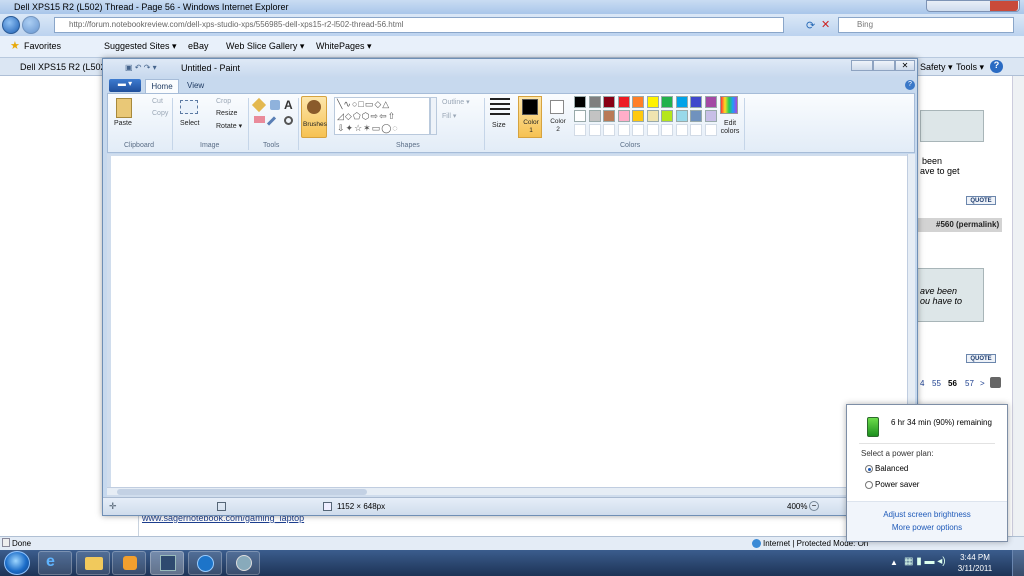 This screenshot has width=1024, height=576. Describe the element at coordinates (275, 105) in the screenshot. I see `fill-icon` at that location.